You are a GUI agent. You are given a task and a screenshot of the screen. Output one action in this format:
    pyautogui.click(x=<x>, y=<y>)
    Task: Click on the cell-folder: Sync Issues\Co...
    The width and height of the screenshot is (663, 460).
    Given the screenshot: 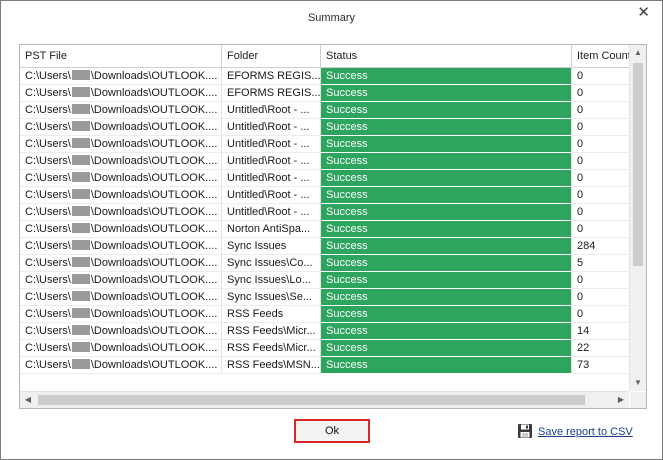 What is the action you would take?
    pyautogui.click(x=271, y=263)
    